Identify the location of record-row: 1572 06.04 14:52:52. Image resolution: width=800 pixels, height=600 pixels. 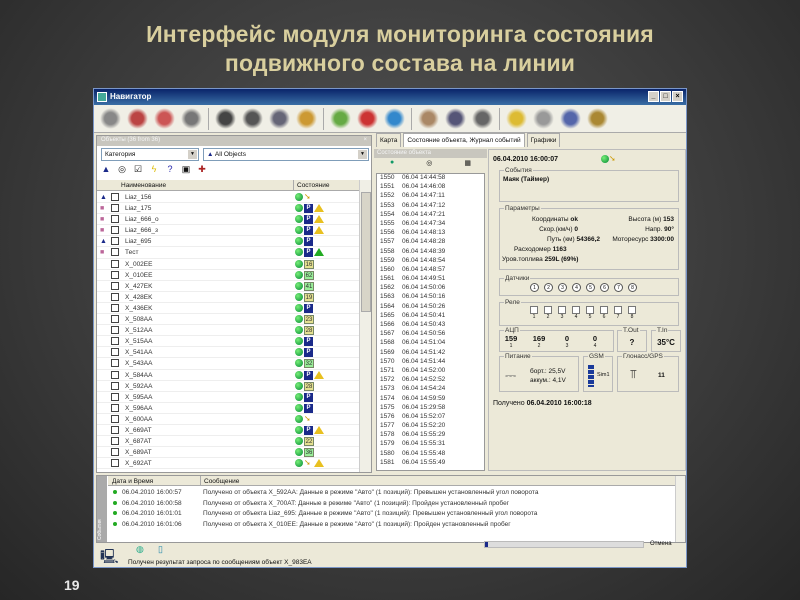
(430, 380).